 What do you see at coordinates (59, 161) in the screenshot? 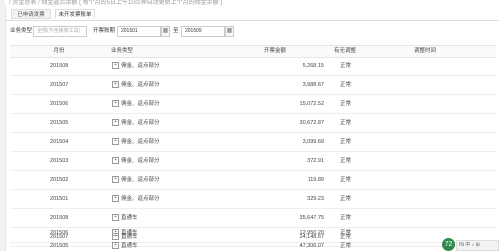
I see `month-cell: 201503` at bounding box center [59, 161].